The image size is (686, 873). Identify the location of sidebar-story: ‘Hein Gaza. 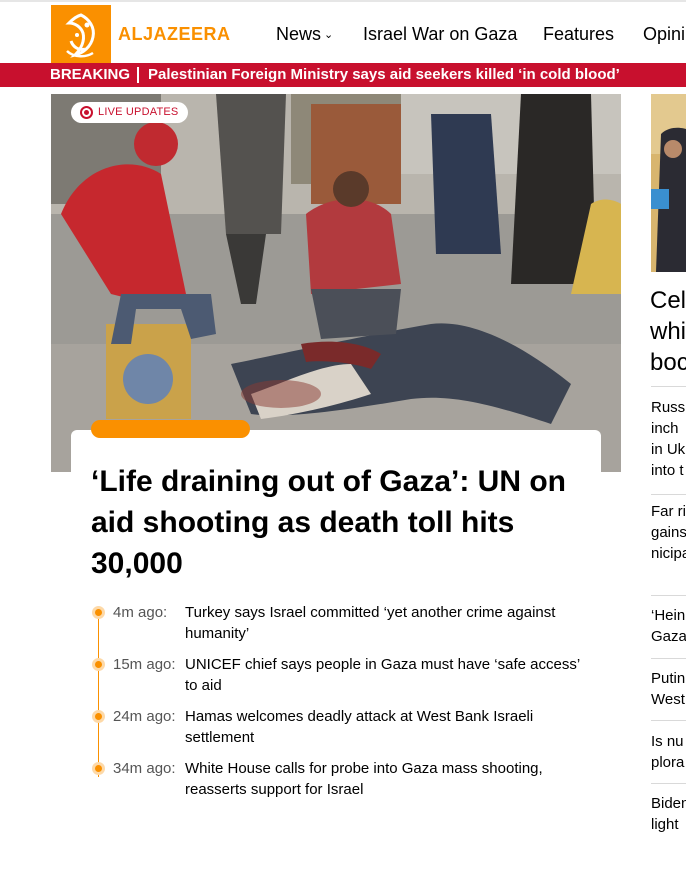
(668, 626).